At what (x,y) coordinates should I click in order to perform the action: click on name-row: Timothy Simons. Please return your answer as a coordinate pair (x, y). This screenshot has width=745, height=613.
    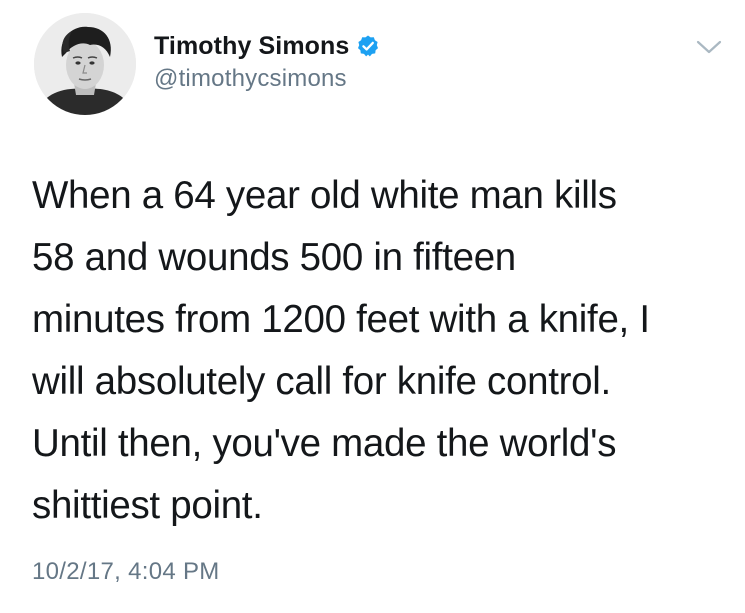
    Looking at the image, I should click on (404, 46).